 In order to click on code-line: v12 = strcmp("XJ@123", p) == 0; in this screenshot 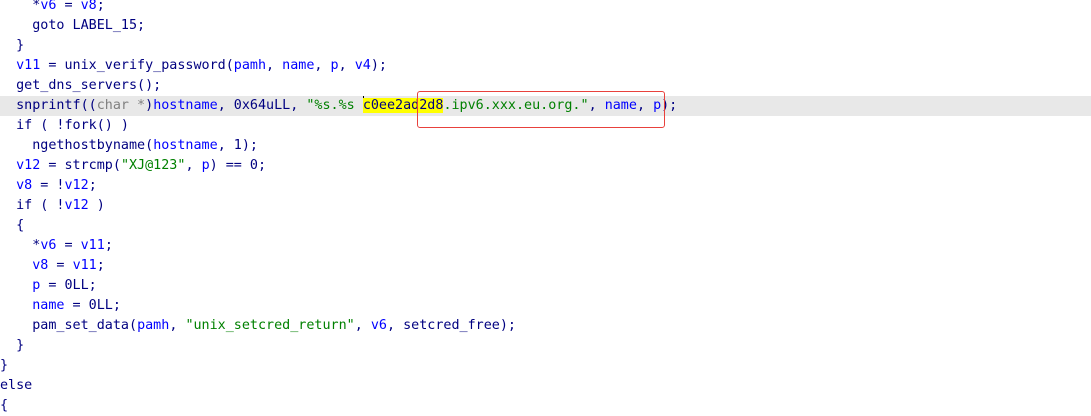, I will do `click(545, 166)`.